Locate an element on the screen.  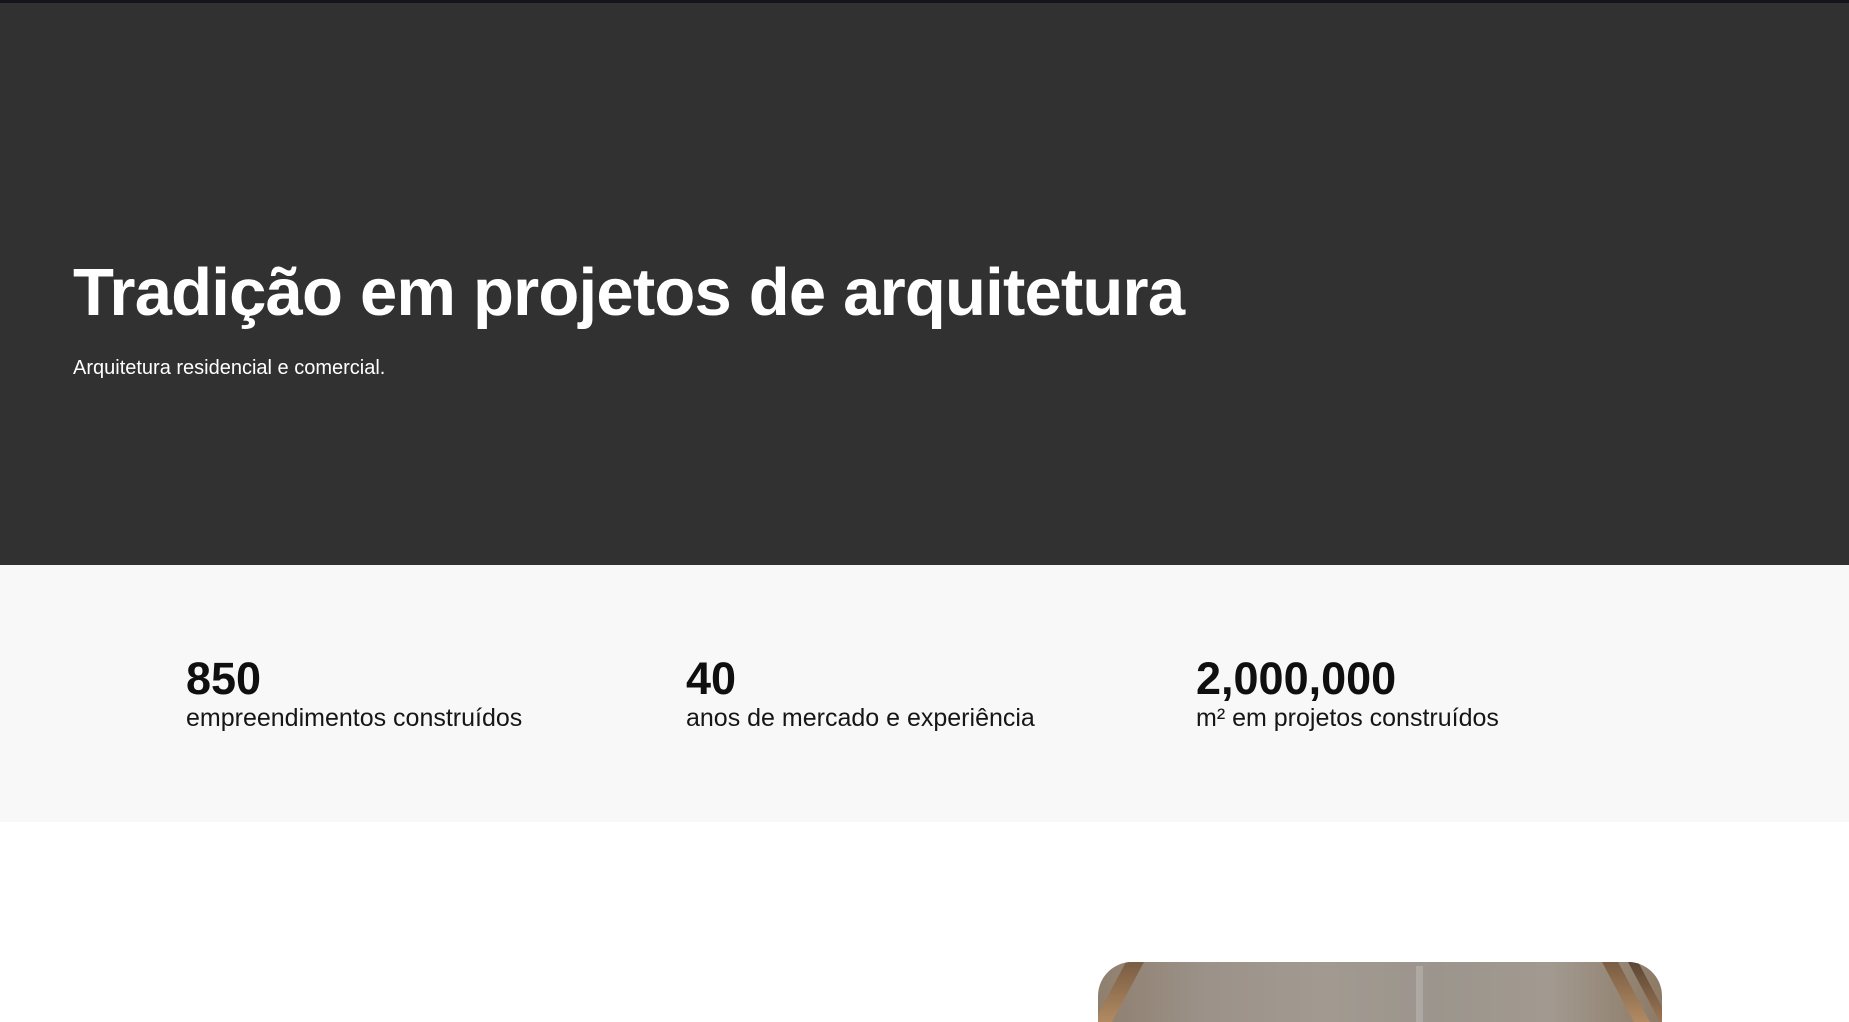
stat-item-area: 2,000,000 m² em projetos construídos is located at coordinates (1347, 693).